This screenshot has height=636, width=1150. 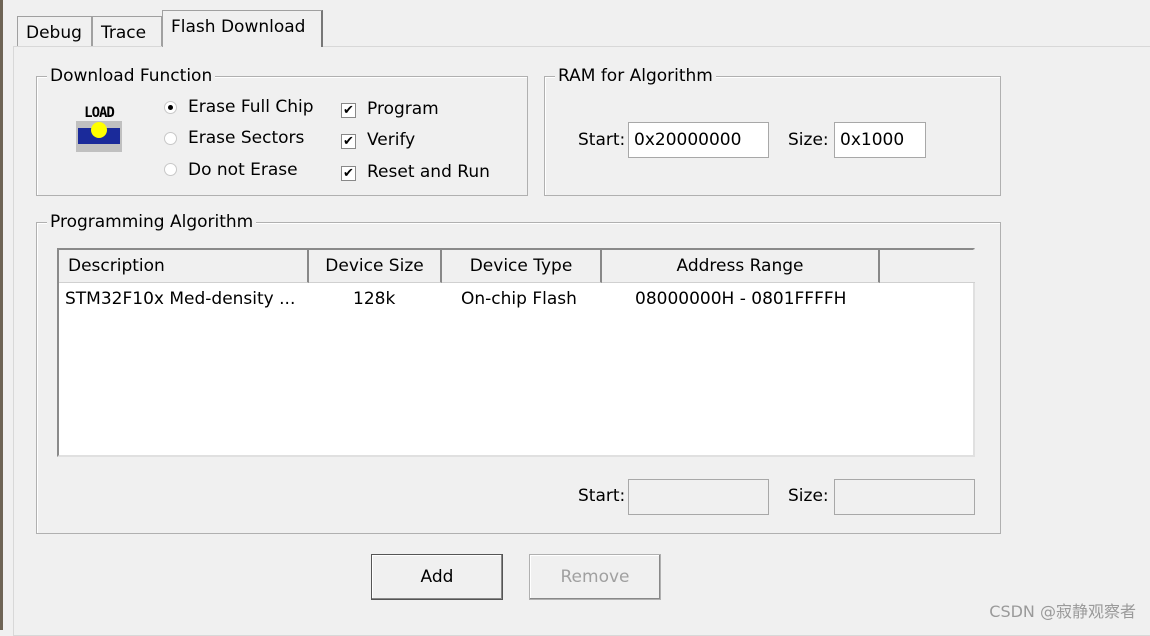 I want to click on cell-address-range: 08000000H - 0801FFFFH, so click(x=741, y=299).